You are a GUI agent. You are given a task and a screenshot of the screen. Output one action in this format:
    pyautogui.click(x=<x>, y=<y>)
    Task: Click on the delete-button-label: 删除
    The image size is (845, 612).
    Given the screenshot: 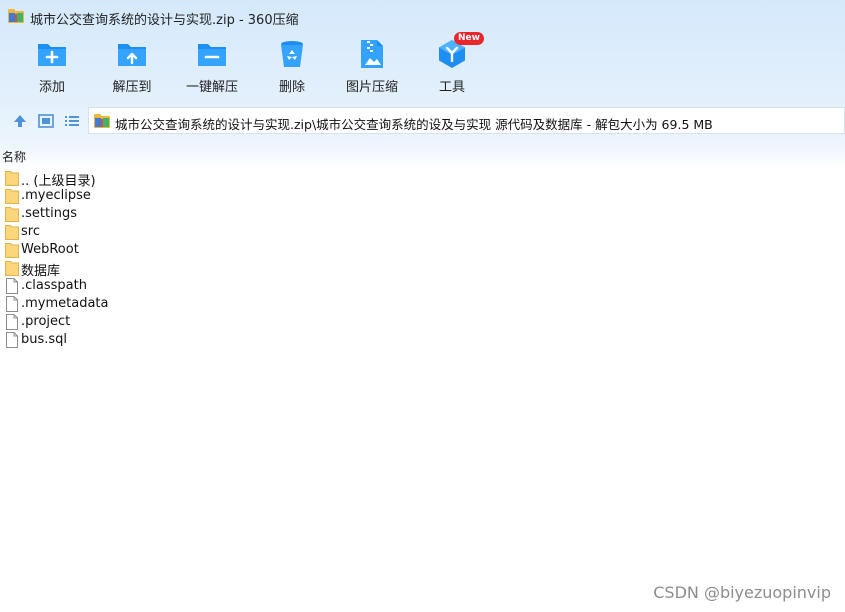 What is the action you would take?
    pyautogui.click(x=291, y=87)
    